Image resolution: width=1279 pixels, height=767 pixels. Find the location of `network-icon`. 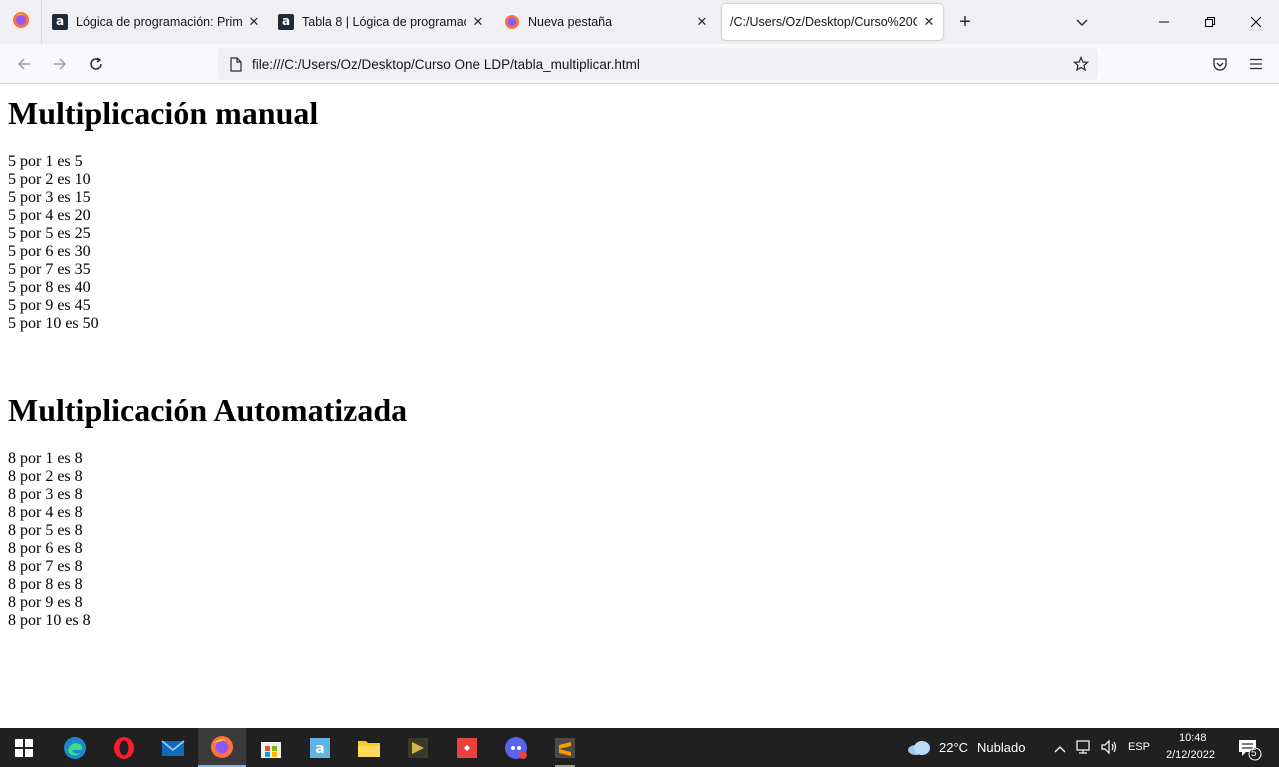

network-icon is located at coordinates (1085, 749).